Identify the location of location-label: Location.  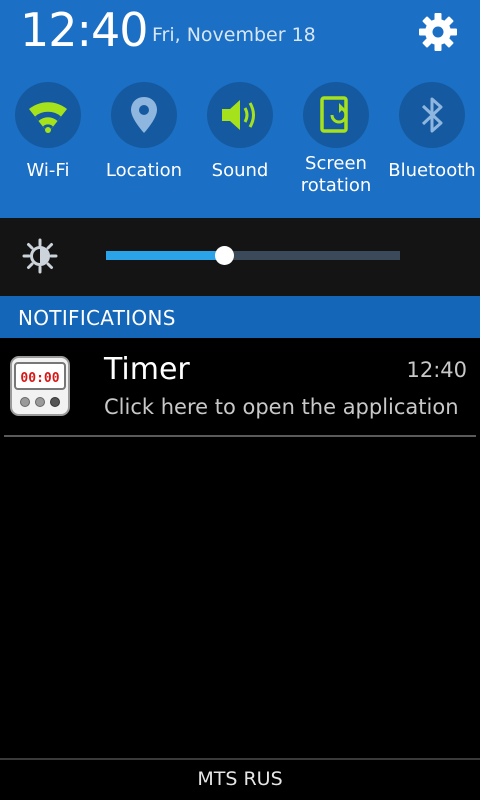
(144, 170).